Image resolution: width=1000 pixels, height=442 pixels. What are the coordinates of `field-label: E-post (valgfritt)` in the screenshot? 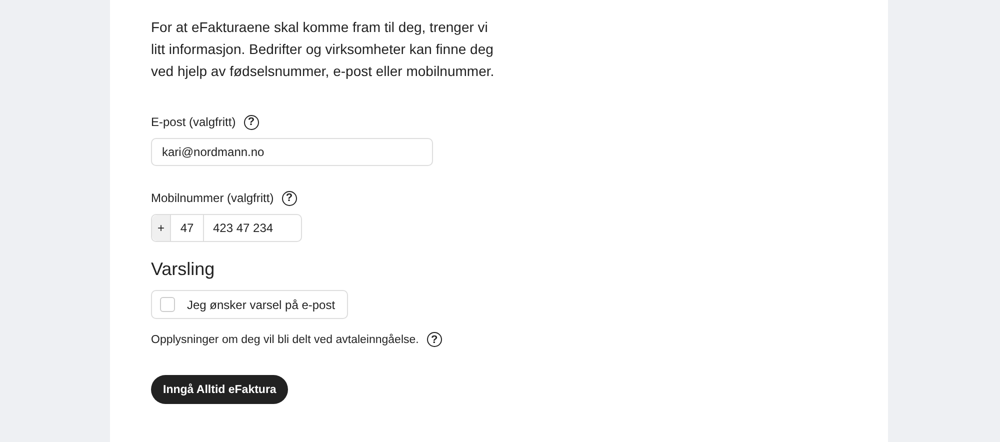 It's located at (193, 122).